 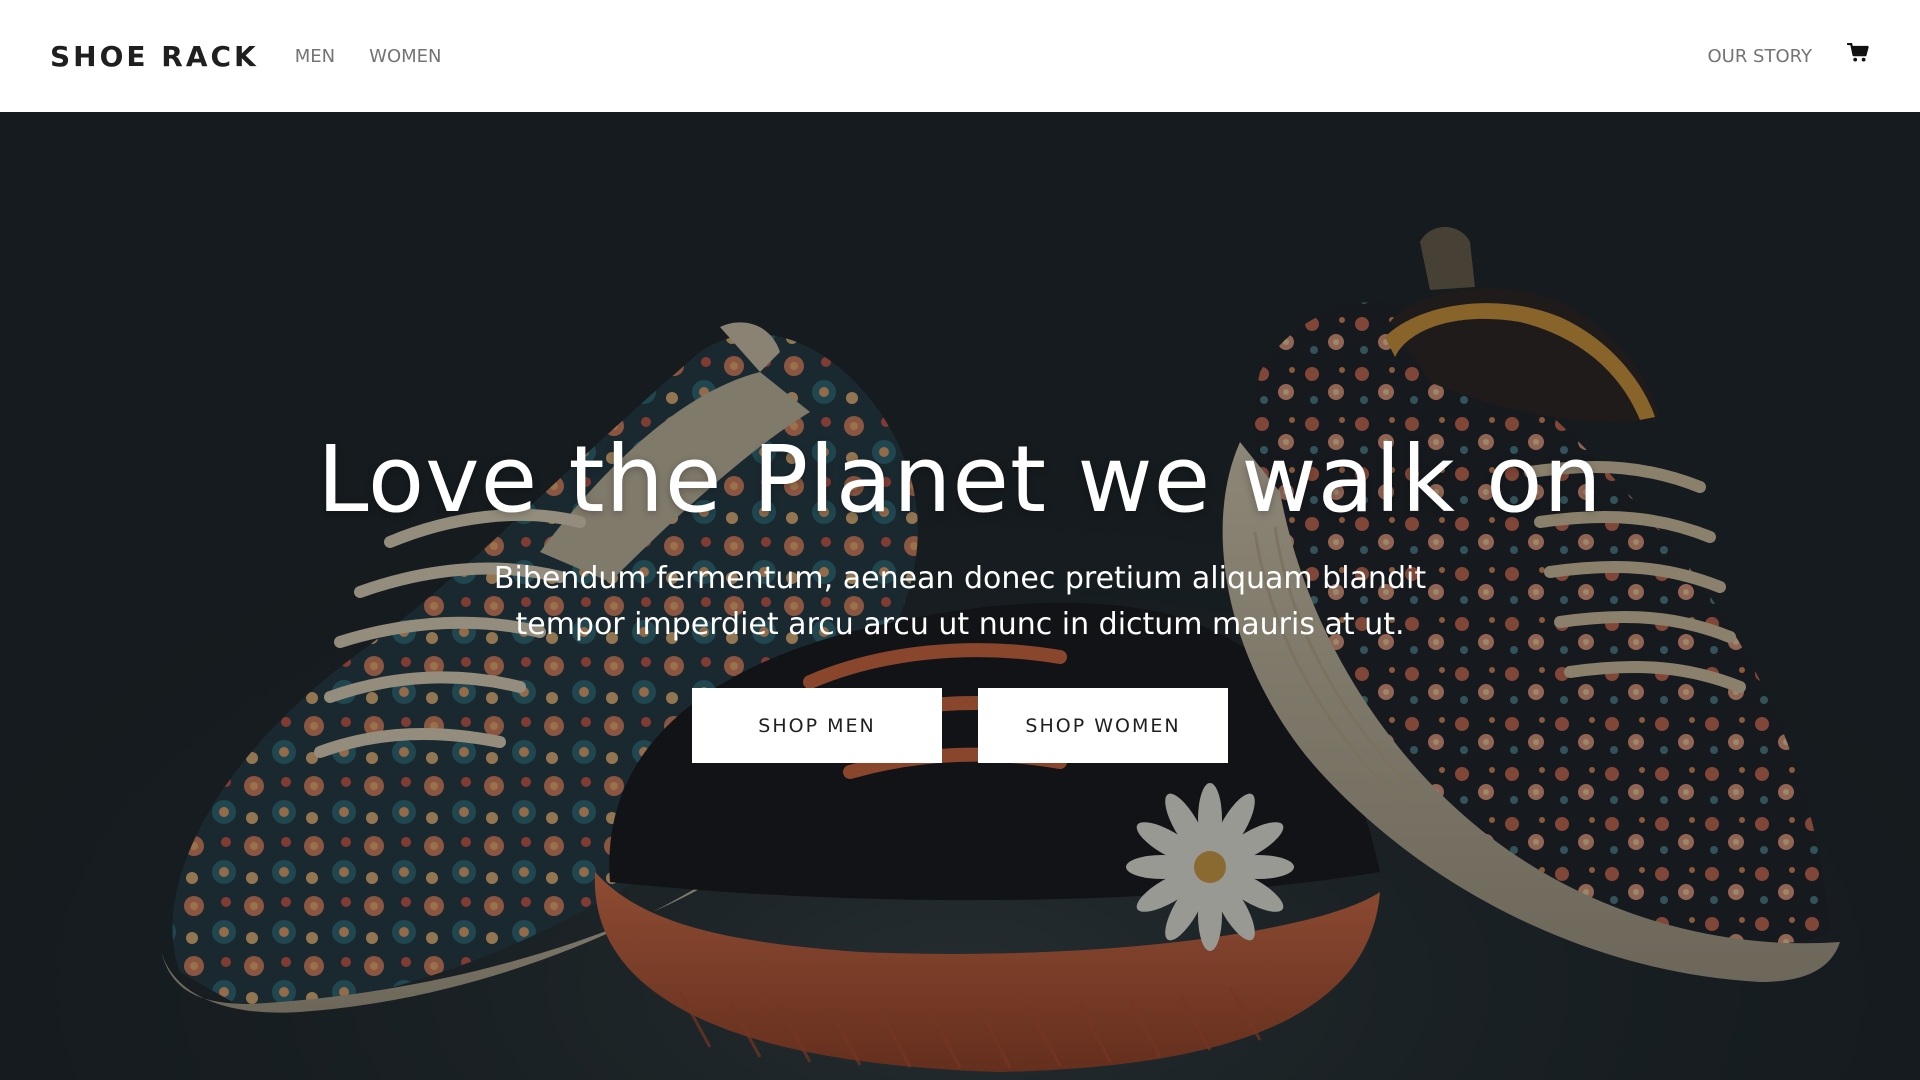 I want to click on primary-nav: SHOE RACK MEN WOMEN, so click(x=262, y=56).